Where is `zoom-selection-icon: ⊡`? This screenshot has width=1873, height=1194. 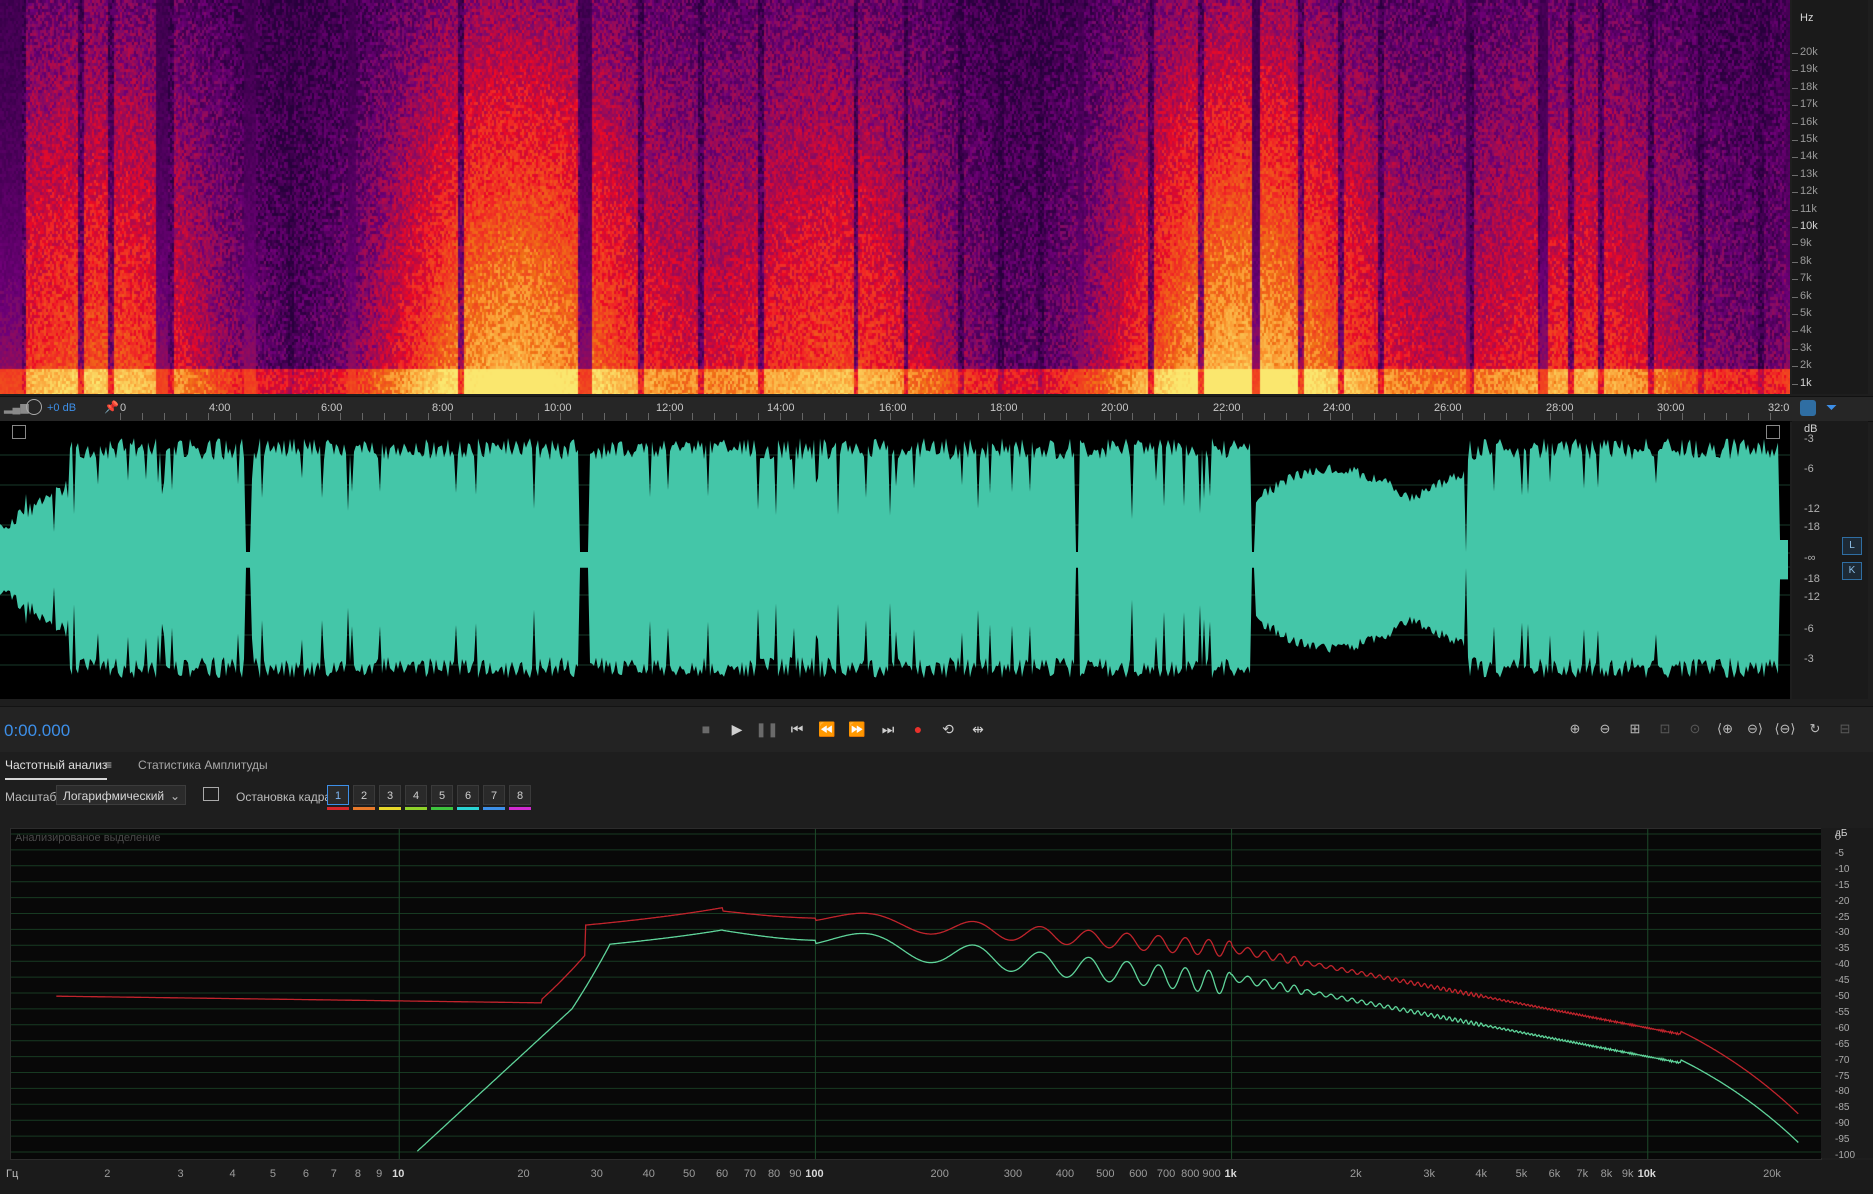
zoom-selection-icon: ⊡ is located at coordinates (1665, 729).